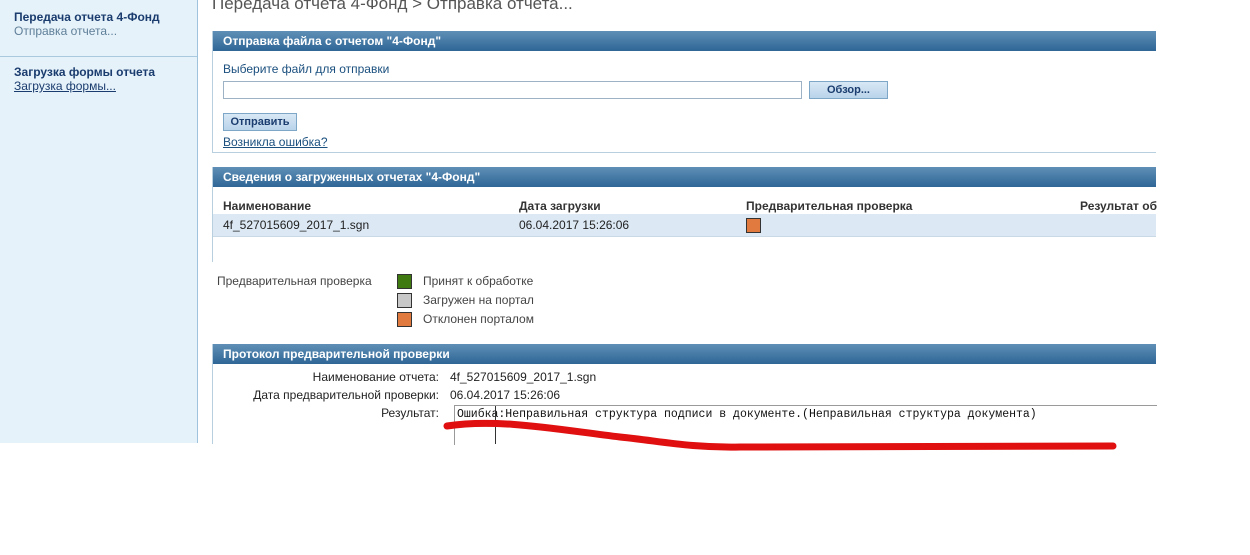 This screenshot has width=1250, height=555. Describe the element at coordinates (85, 72) in the screenshot. I see `sidebar-item-title: Загрузка формы отчета` at that location.